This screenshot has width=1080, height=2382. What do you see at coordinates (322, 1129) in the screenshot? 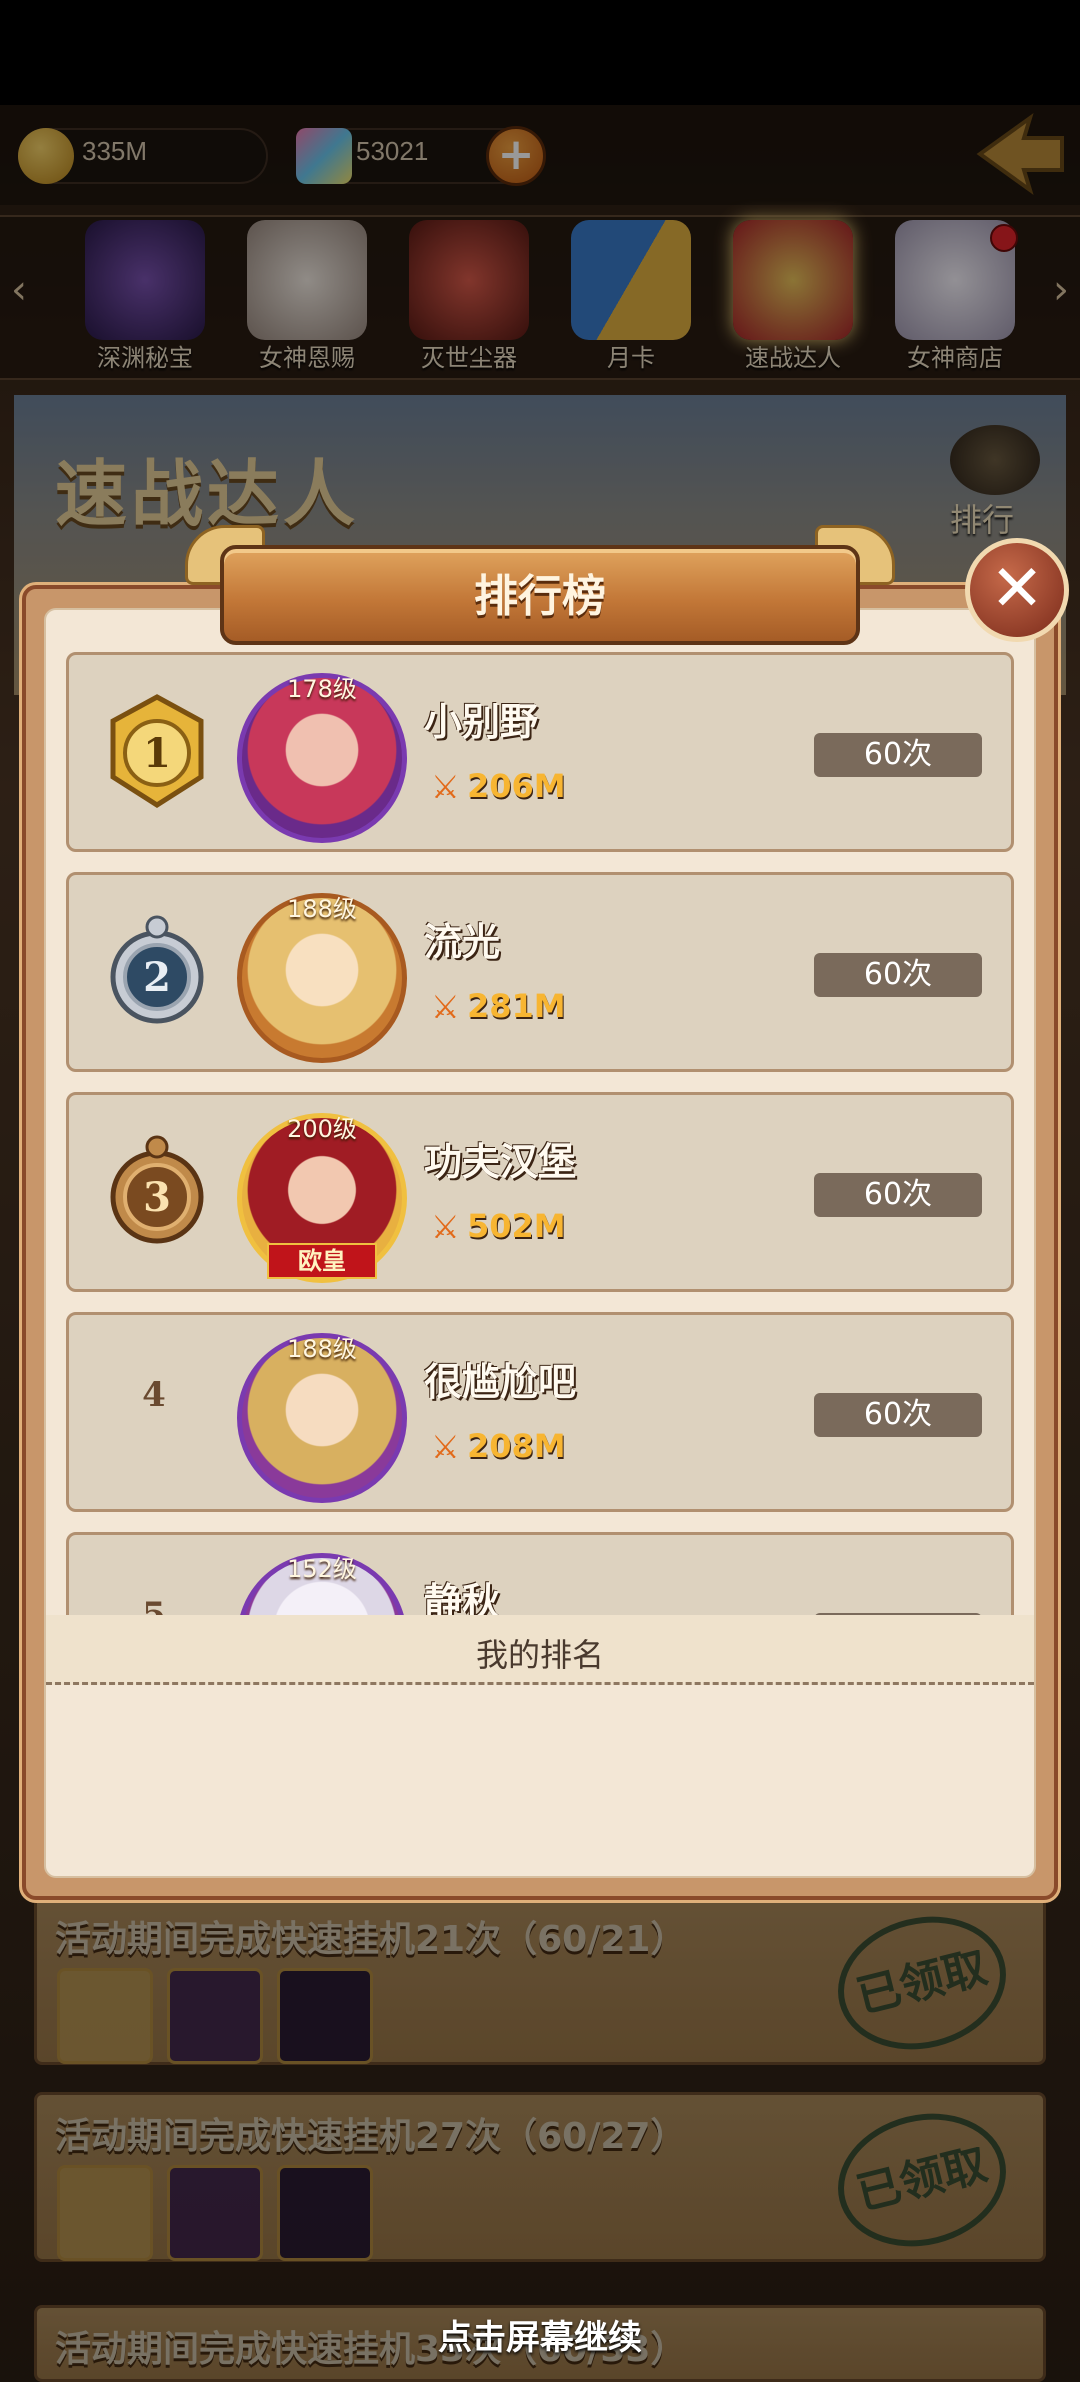
I see `player-level: 200级` at bounding box center [322, 1129].